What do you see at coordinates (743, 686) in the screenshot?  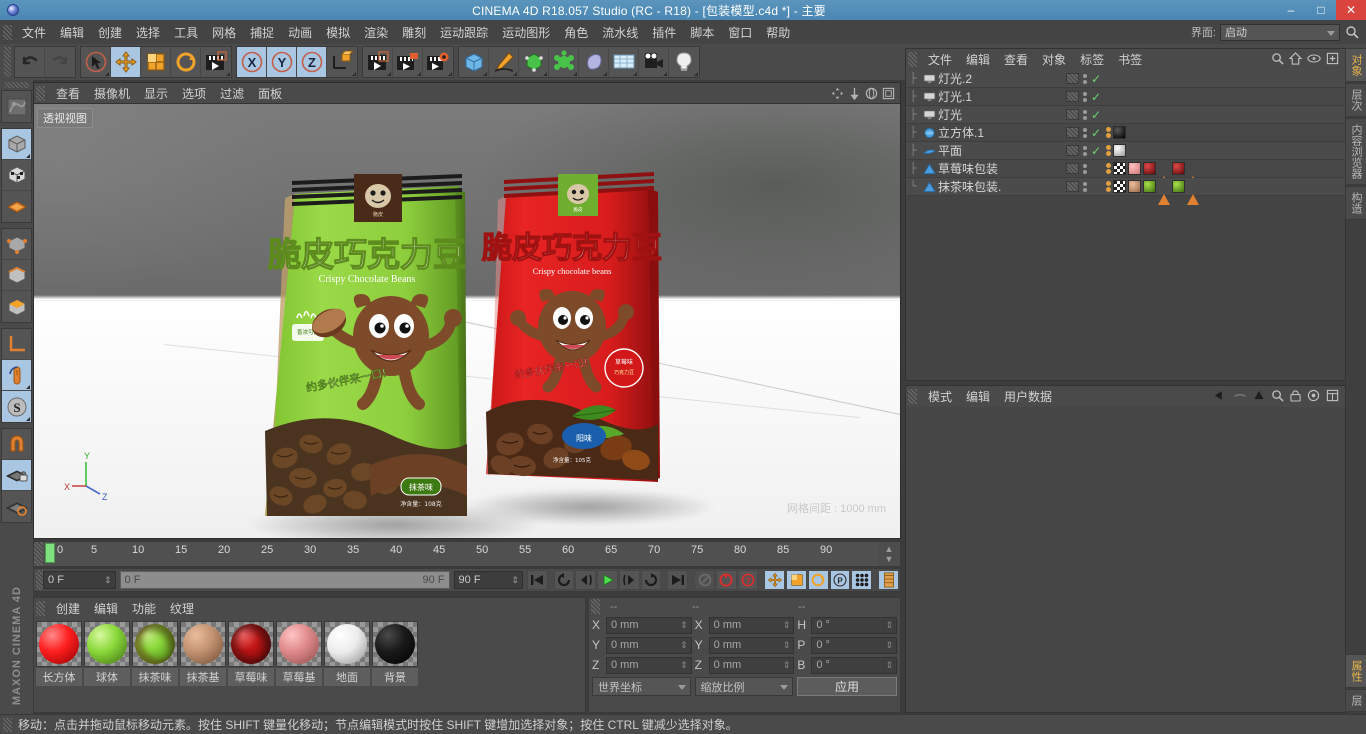 I see `size-mode-select: 缩放比例` at bounding box center [743, 686].